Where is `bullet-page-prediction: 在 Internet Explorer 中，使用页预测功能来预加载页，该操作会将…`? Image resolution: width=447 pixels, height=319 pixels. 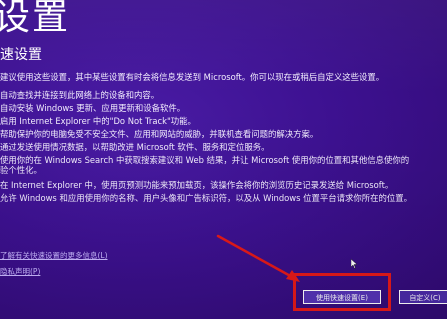 bullet-page-prediction: 在 Internet Explorer 中，使用页预测功能来预加载页，该操作会将… is located at coordinates (197, 185).